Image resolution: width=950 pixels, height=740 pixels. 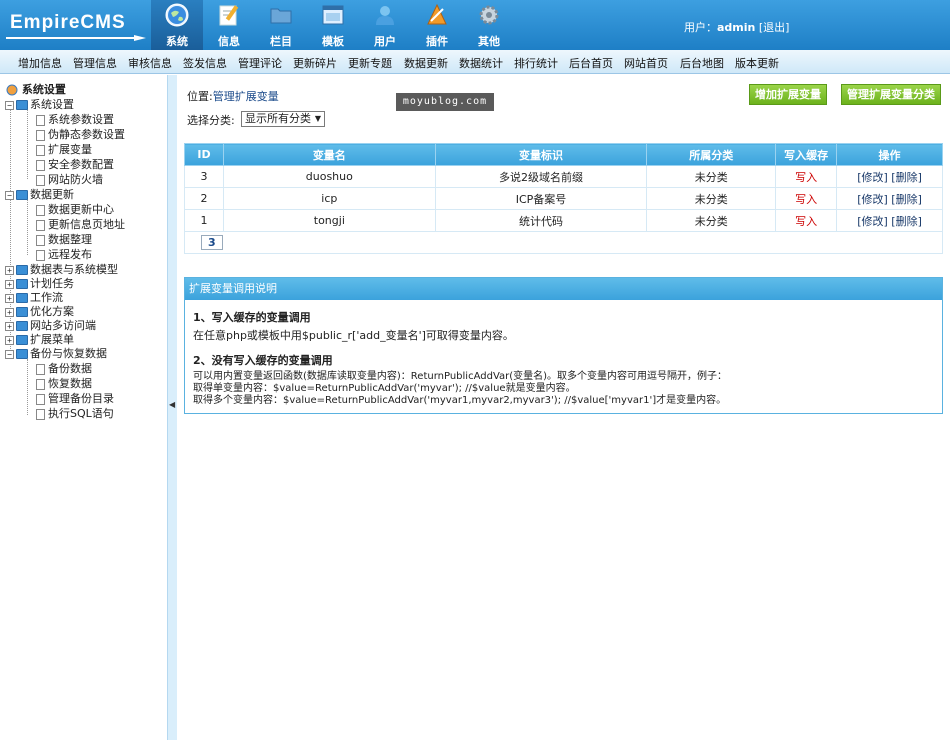 I want to click on col-actions: 操作, so click(x=889, y=154).